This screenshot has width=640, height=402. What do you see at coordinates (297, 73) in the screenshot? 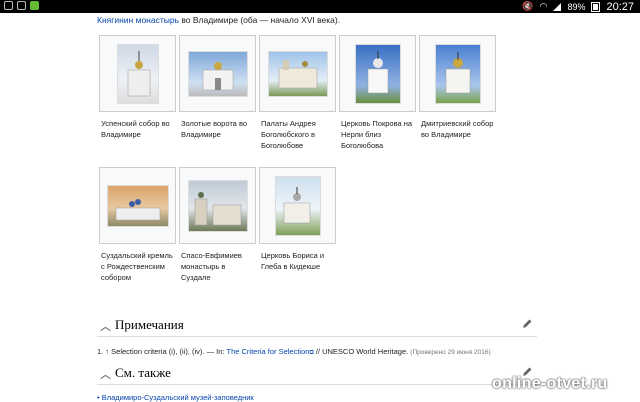
I see `palace-image` at bounding box center [297, 73].